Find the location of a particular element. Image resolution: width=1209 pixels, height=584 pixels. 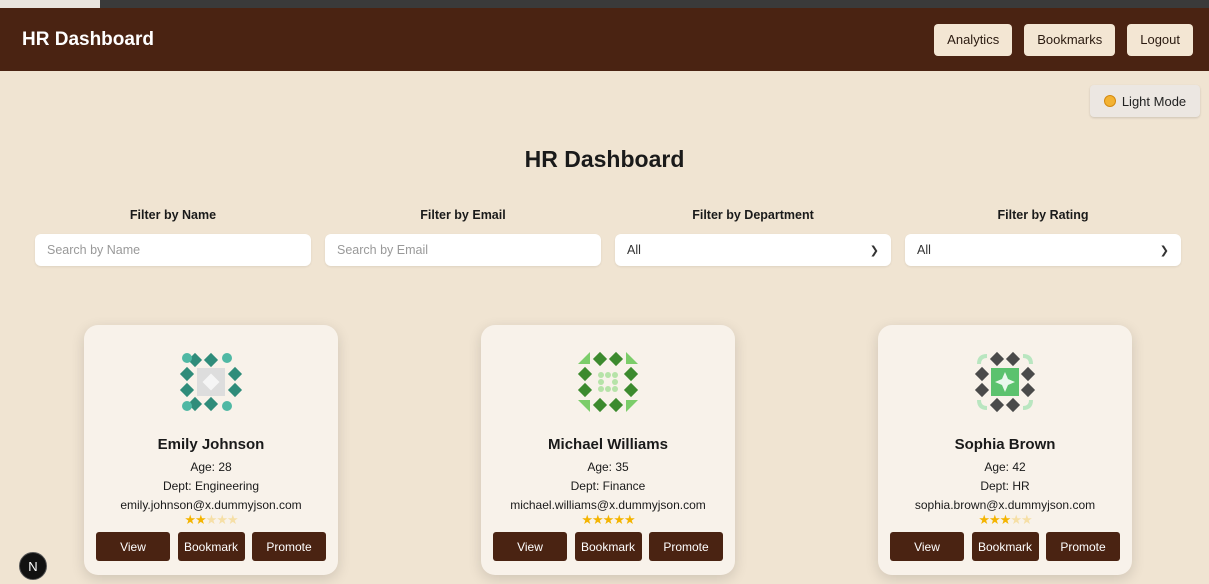

filter-email-label: Filter by Email is located at coordinates (463, 215).